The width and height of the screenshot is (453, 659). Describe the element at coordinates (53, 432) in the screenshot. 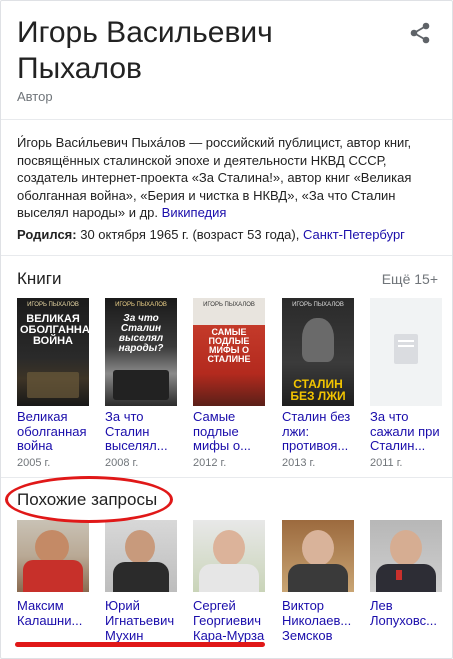

I see `book-title: Великая оболганная война` at that location.